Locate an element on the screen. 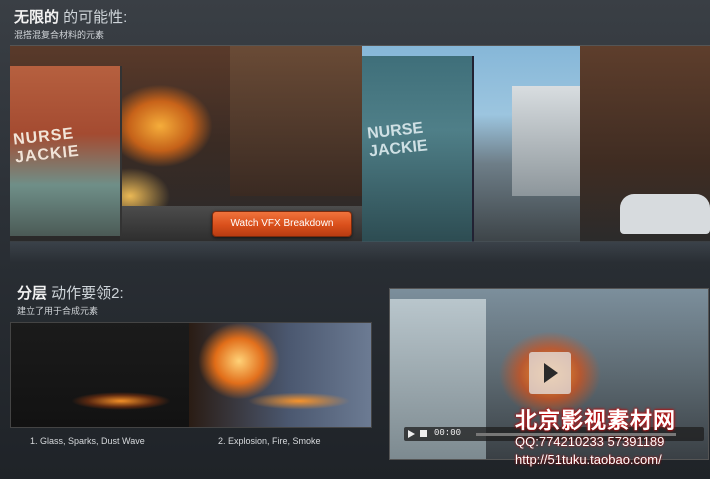 This screenshot has width=710, height=479. section-title-layers: 分层 动作要领2: is located at coordinates (70, 292).